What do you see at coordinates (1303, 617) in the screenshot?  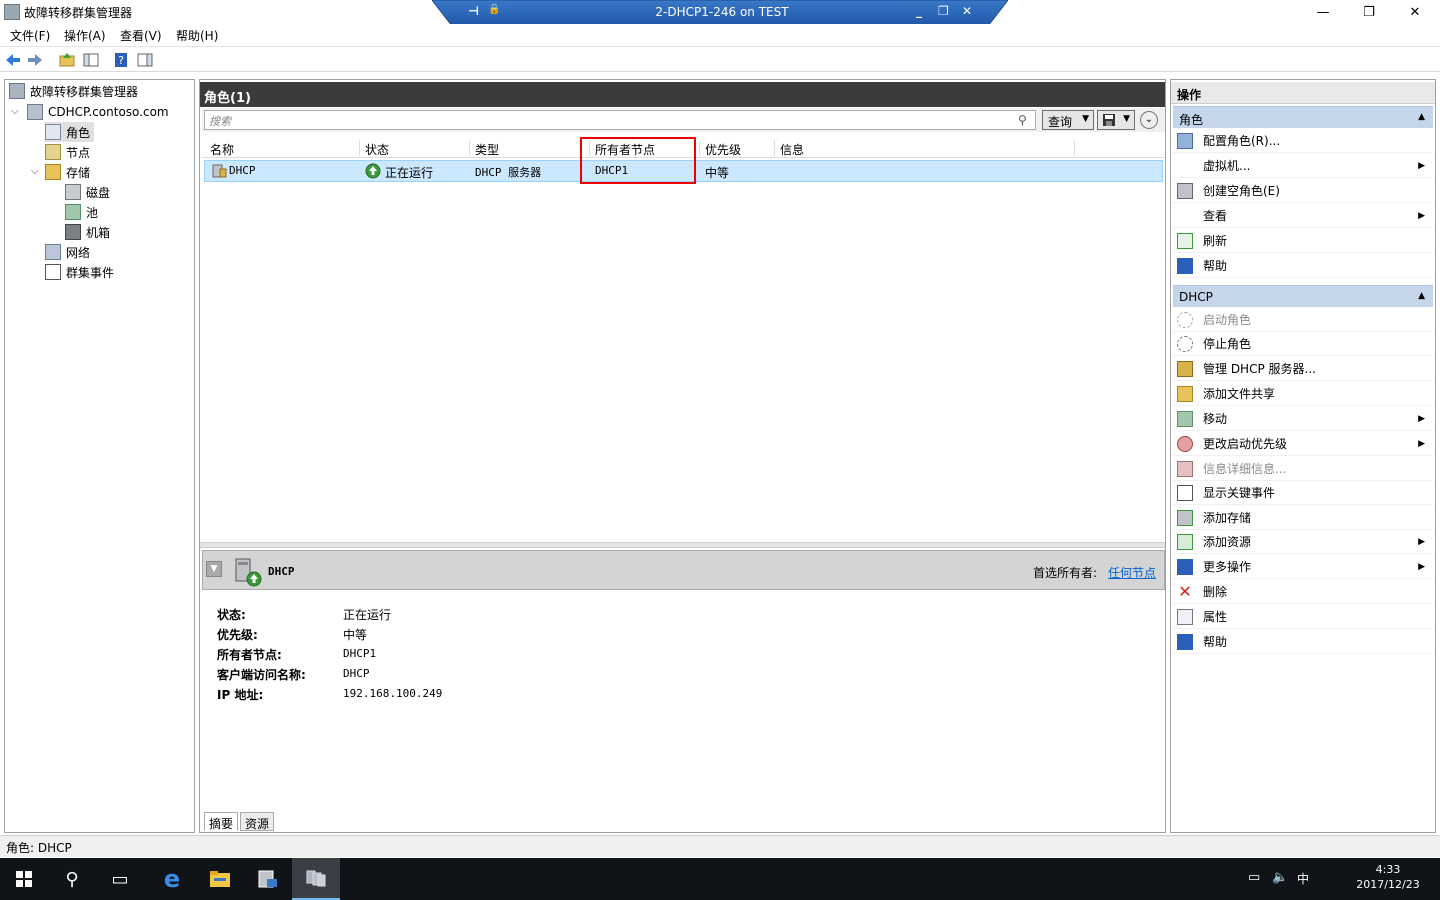 I see `action-properties: 属性` at bounding box center [1303, 617].